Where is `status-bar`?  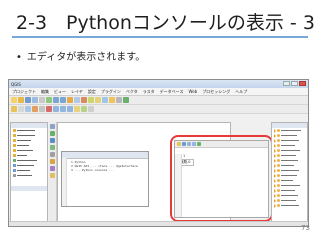 status-bar is located at coordinates (158, 223).